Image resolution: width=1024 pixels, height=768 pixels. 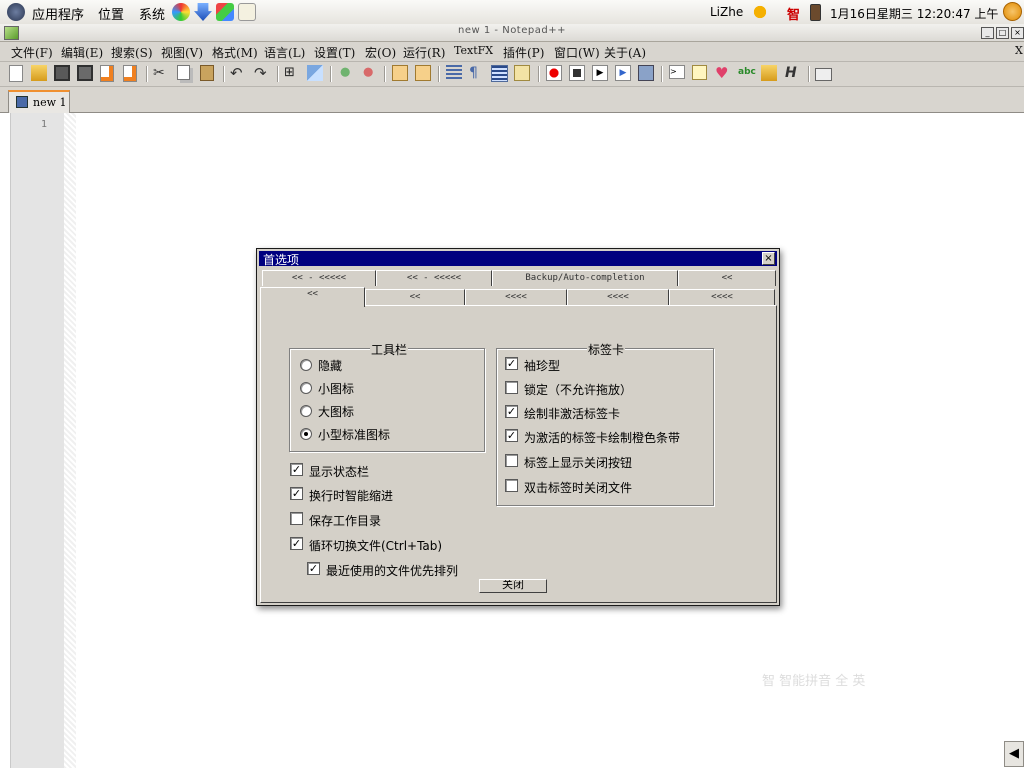 What do you see at coordinates (513, 586) in the screenshot?
I see `close-button: 关闭` at bounding box center [513, 586].